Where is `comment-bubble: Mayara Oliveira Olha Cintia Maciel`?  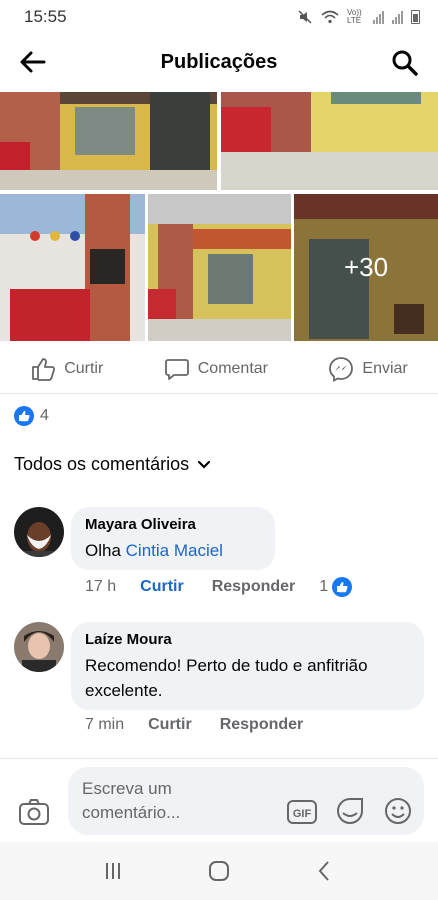
comment-bubble: Mayara Oliveira Olha Cintia Maciel is located at coordinates (173, 538).